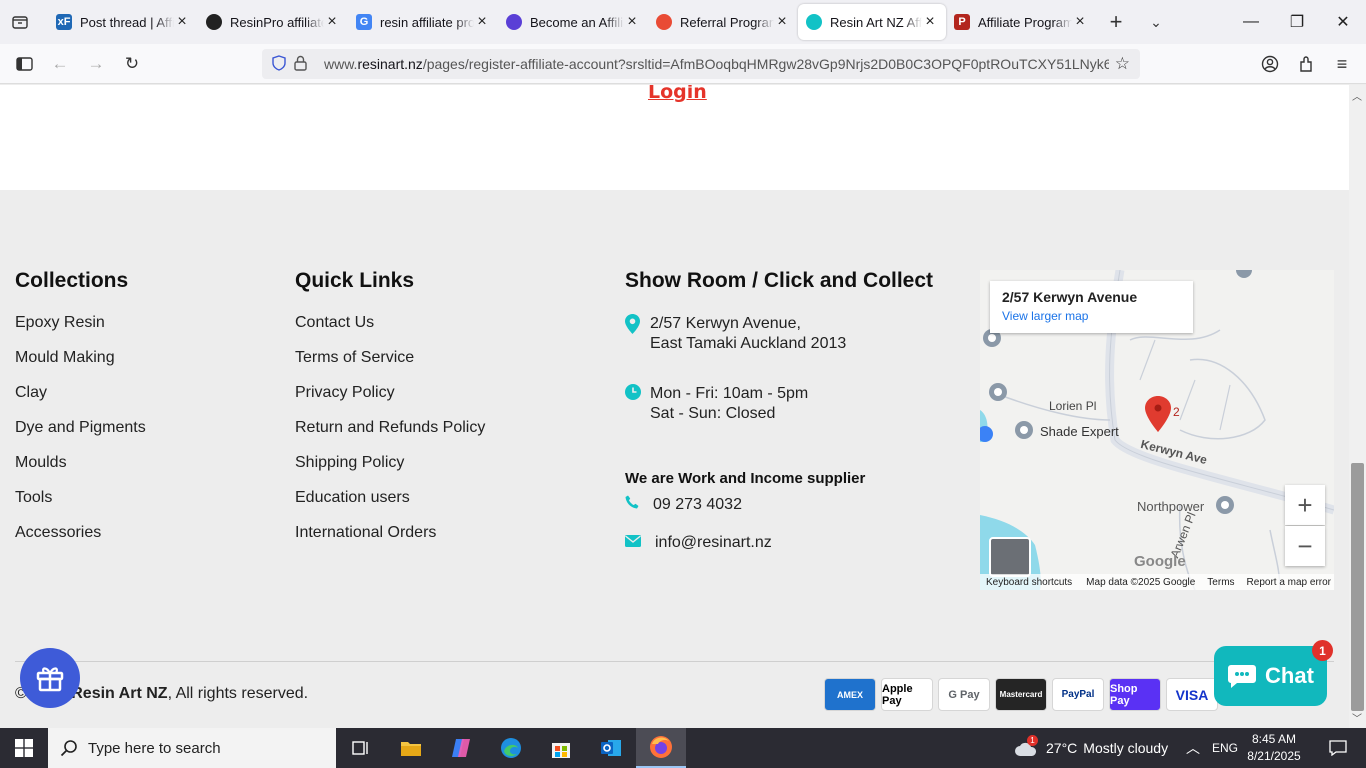 The height and width of the screenshot is (768, 1366). I want to click on map-card-address: 2/57 Kerwyn Avenue, so click(1070, 297).